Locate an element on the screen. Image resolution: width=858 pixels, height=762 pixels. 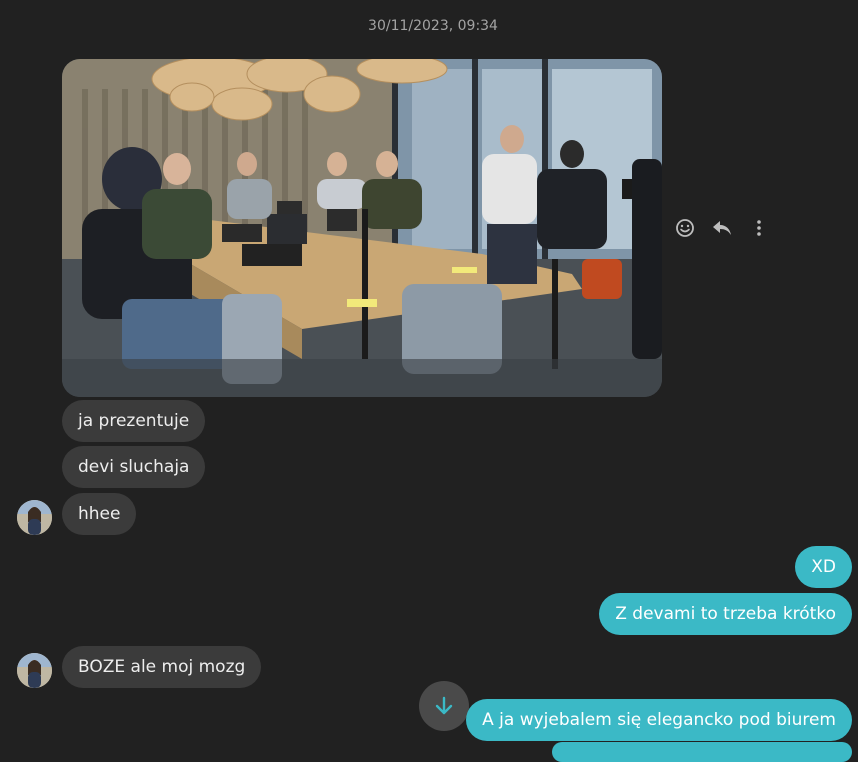
outgoing-message: XD is located at coordinates (823, 567).